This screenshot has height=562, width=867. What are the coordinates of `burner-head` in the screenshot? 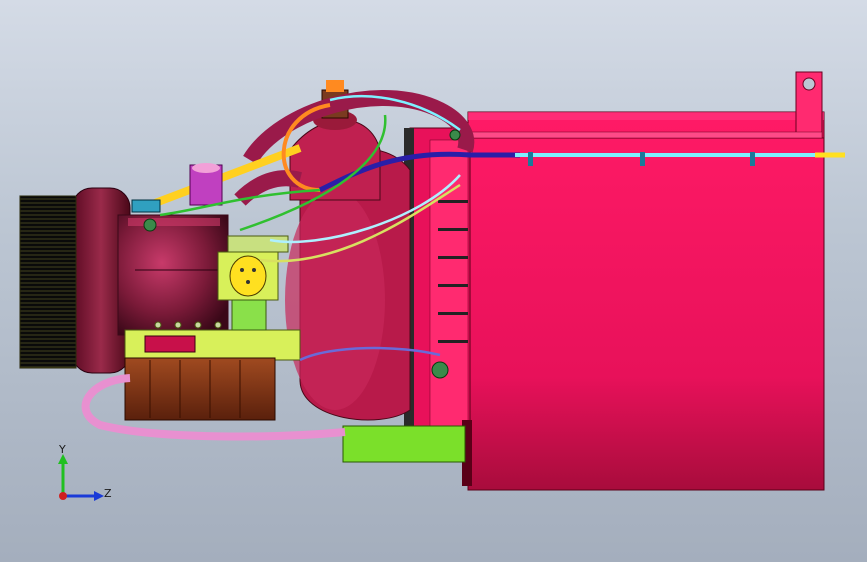 It's located at (348, 250).